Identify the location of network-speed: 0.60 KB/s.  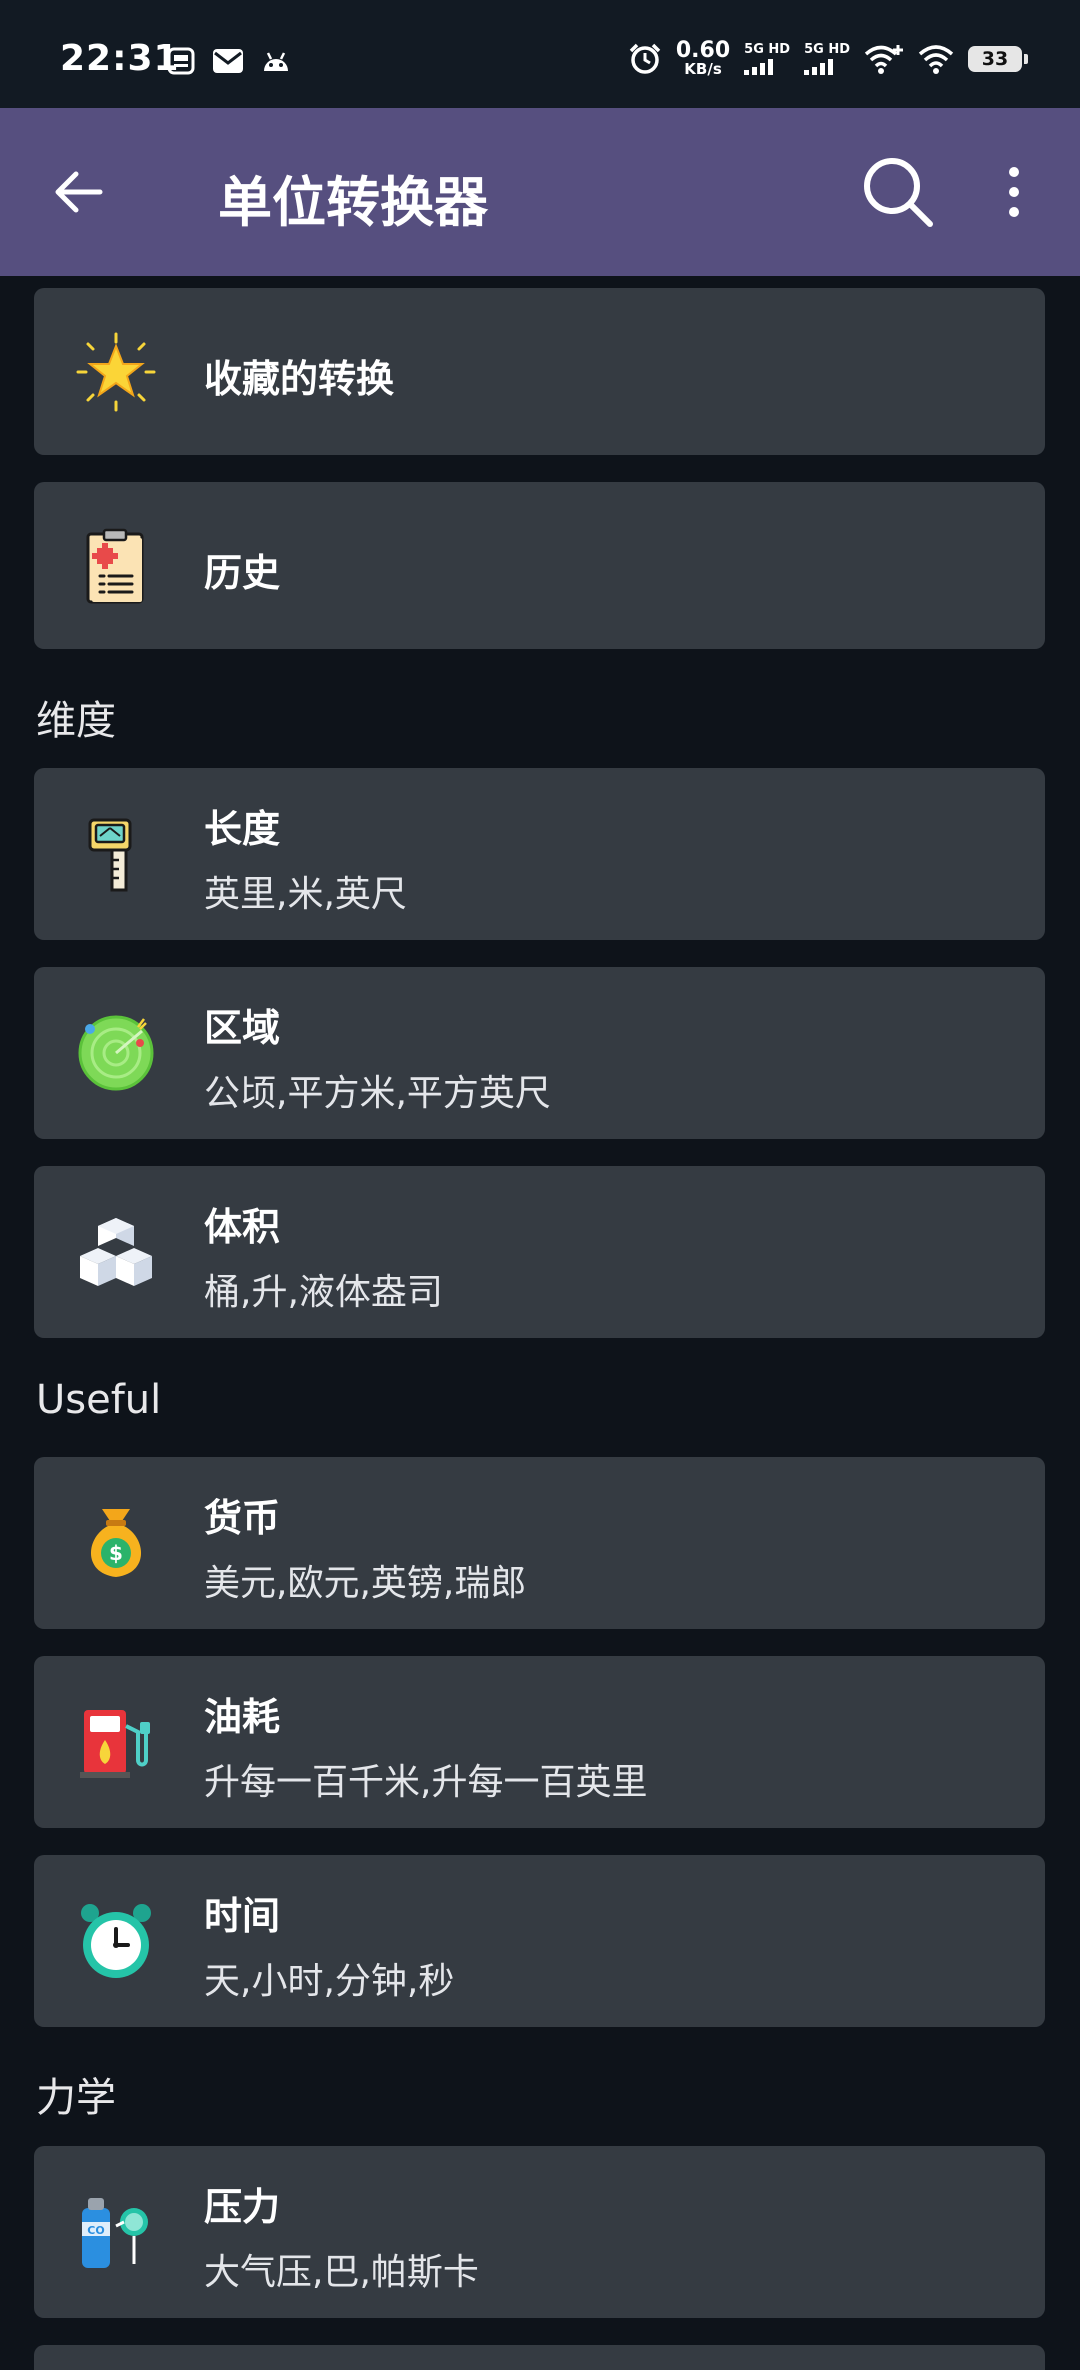
(703, 58).